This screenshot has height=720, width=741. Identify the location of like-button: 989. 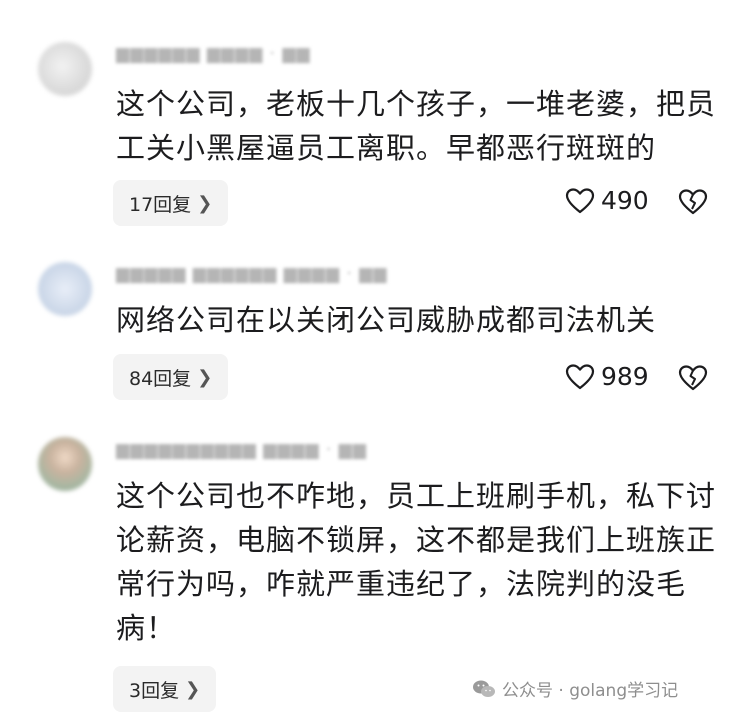
(607, 376).